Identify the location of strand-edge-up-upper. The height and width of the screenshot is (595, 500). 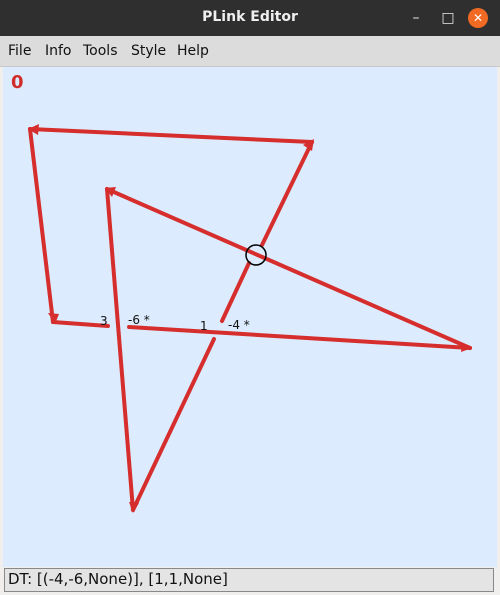
(235, 292).